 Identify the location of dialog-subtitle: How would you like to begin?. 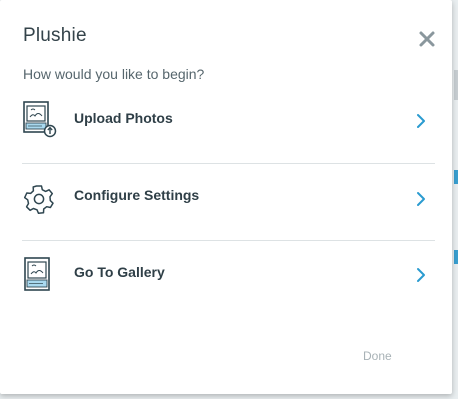
(114, 74).